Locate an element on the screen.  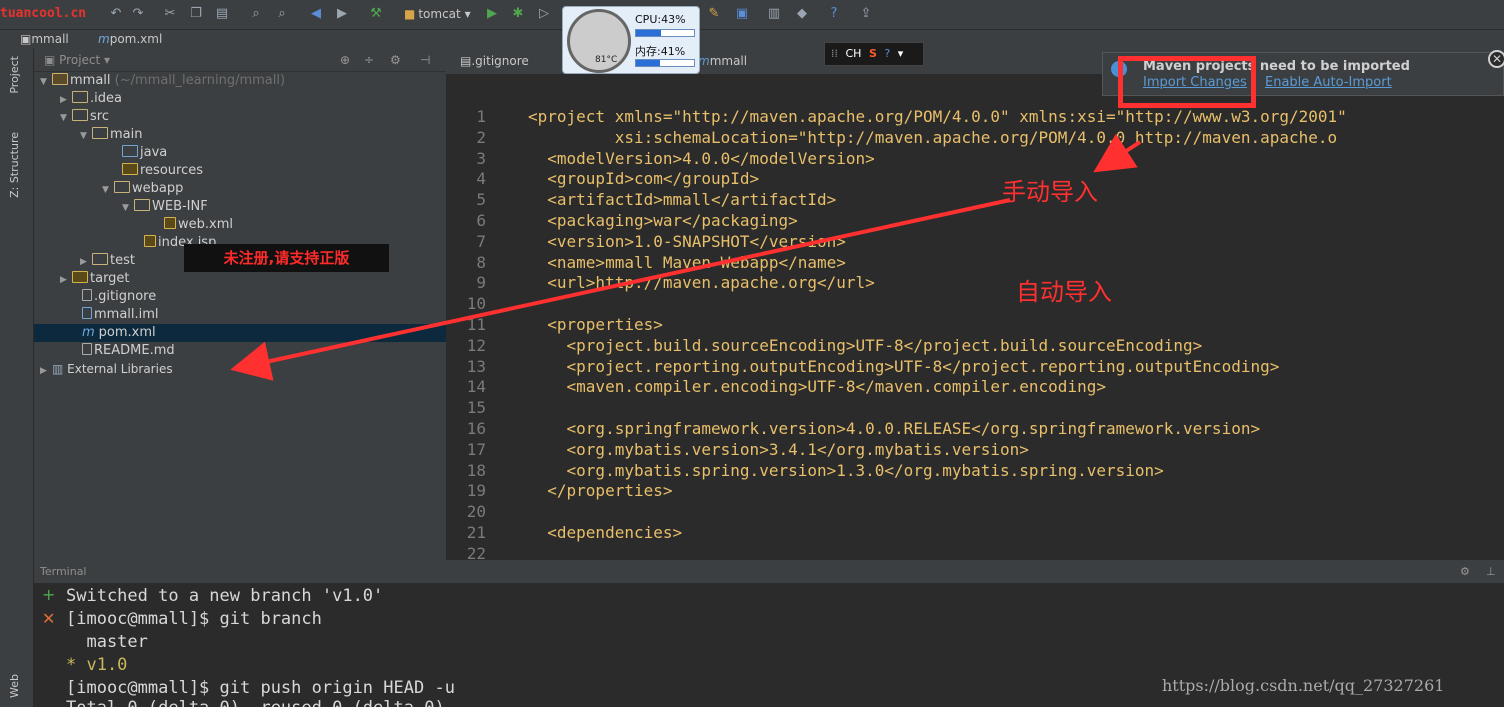
terminal-line: * v1.0 is located at coordinates (97, 665).